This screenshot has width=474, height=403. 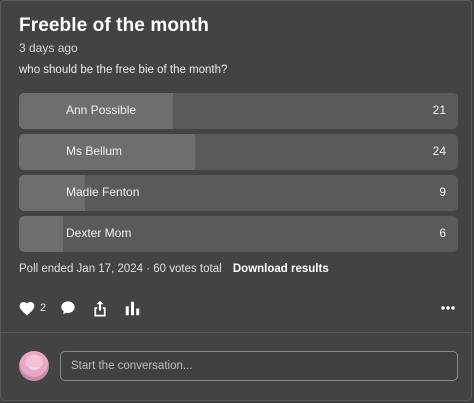 I want to click on post-timestamp: 3 days ago, so click(x=48, y=48).